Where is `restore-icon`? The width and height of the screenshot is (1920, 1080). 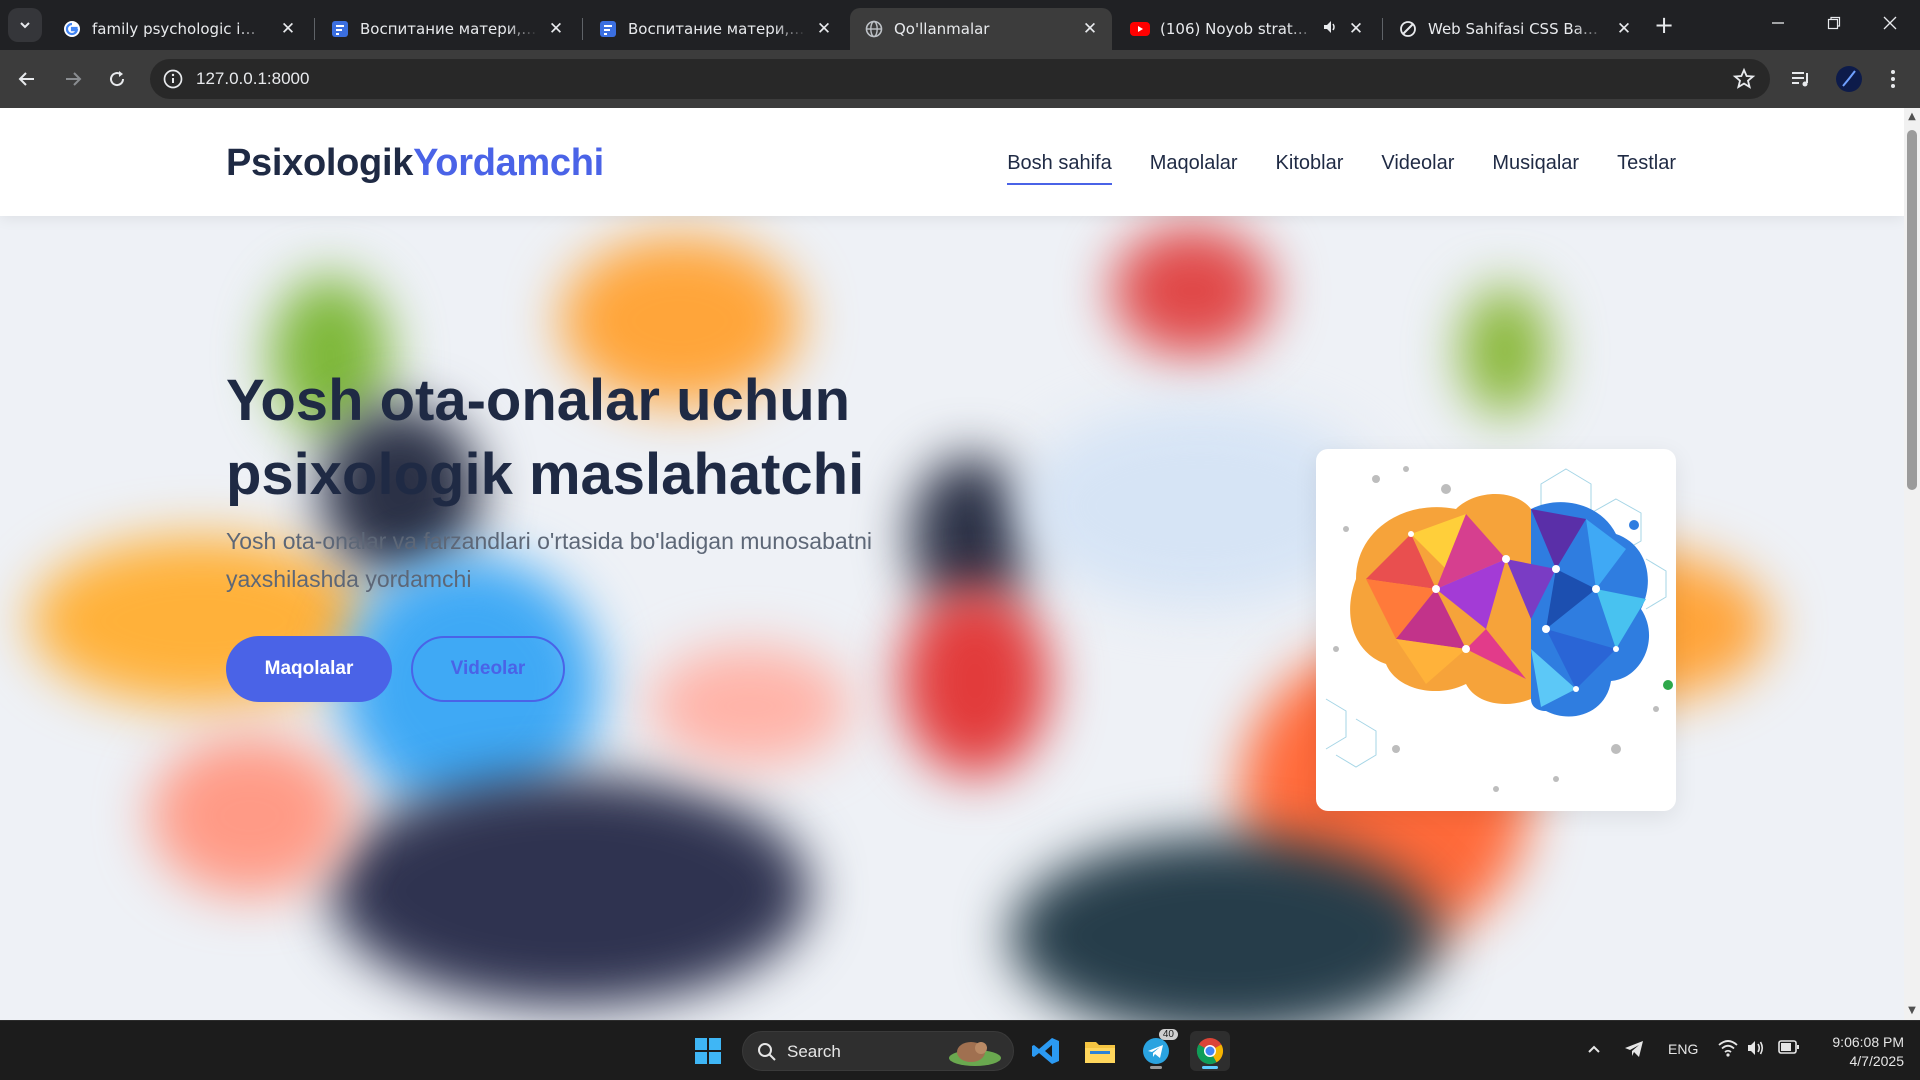 restore-icon is located at coordinates (1834, 23).